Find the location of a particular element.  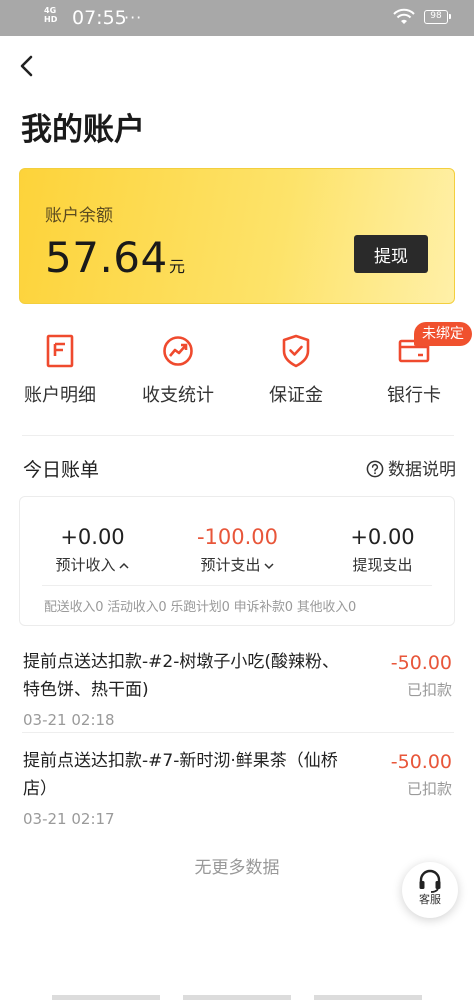

stat-value: -100.00 is located at coordinates (237, 537).